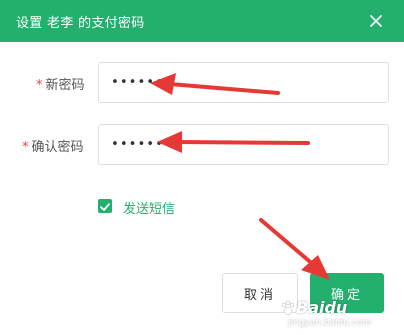  Describe the element at coordinates (243, 144) in the screenshot. I see `confirm-password-input` at that location.